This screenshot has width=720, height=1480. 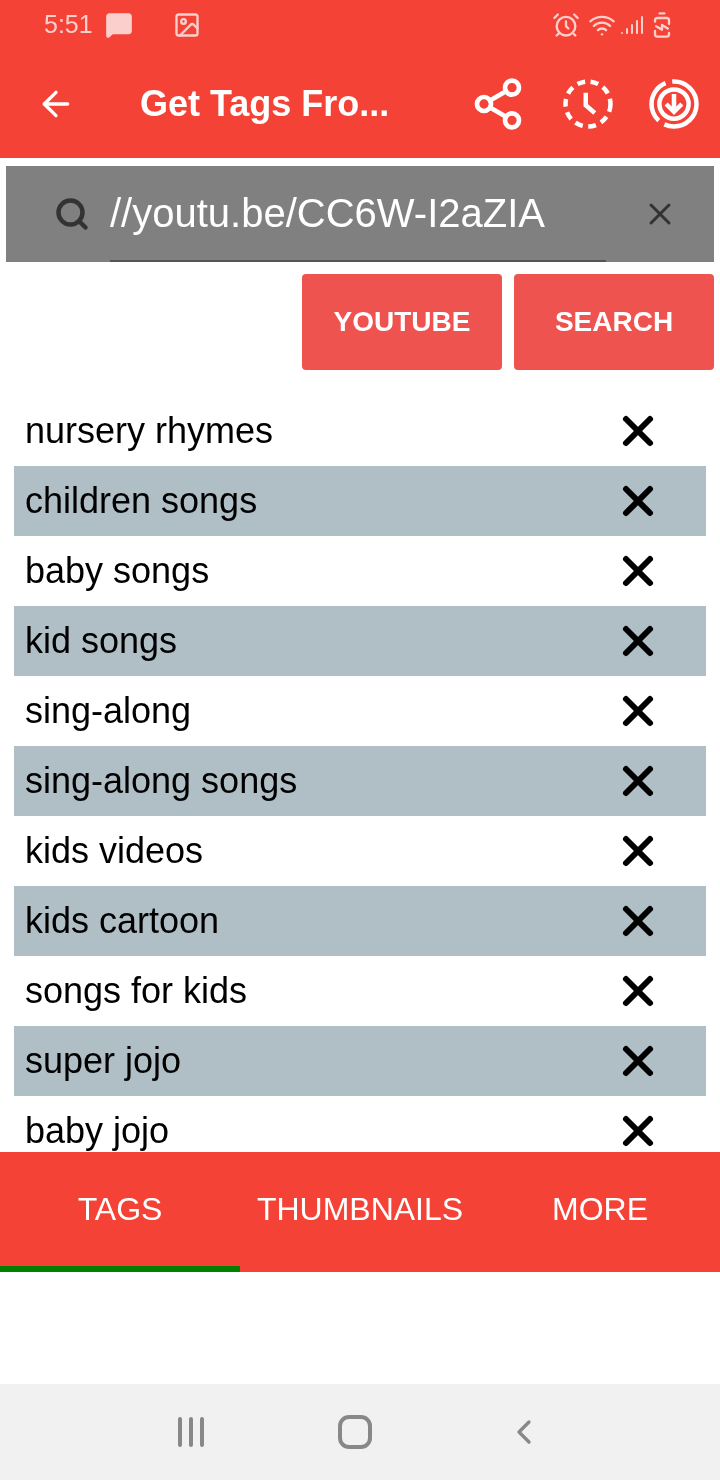 I want to click on status-time: 5:51, so click(x=68, y=25).